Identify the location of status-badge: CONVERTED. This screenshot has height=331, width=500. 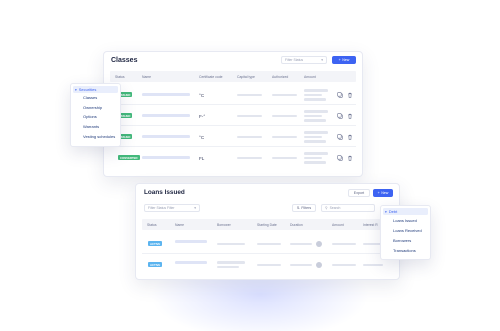
(129, 157).